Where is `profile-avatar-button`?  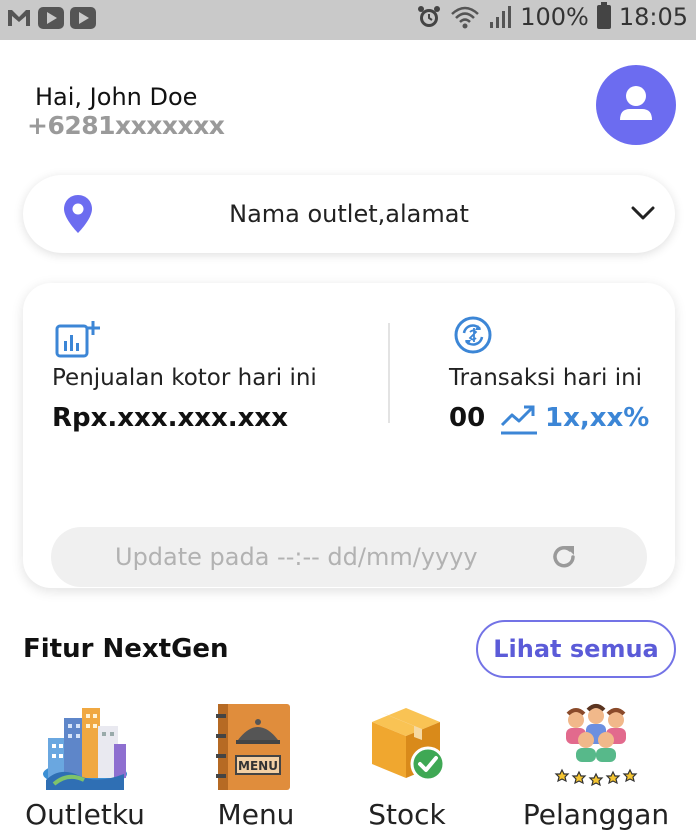
profile-avatar-button is located at coordinates (636, 105).